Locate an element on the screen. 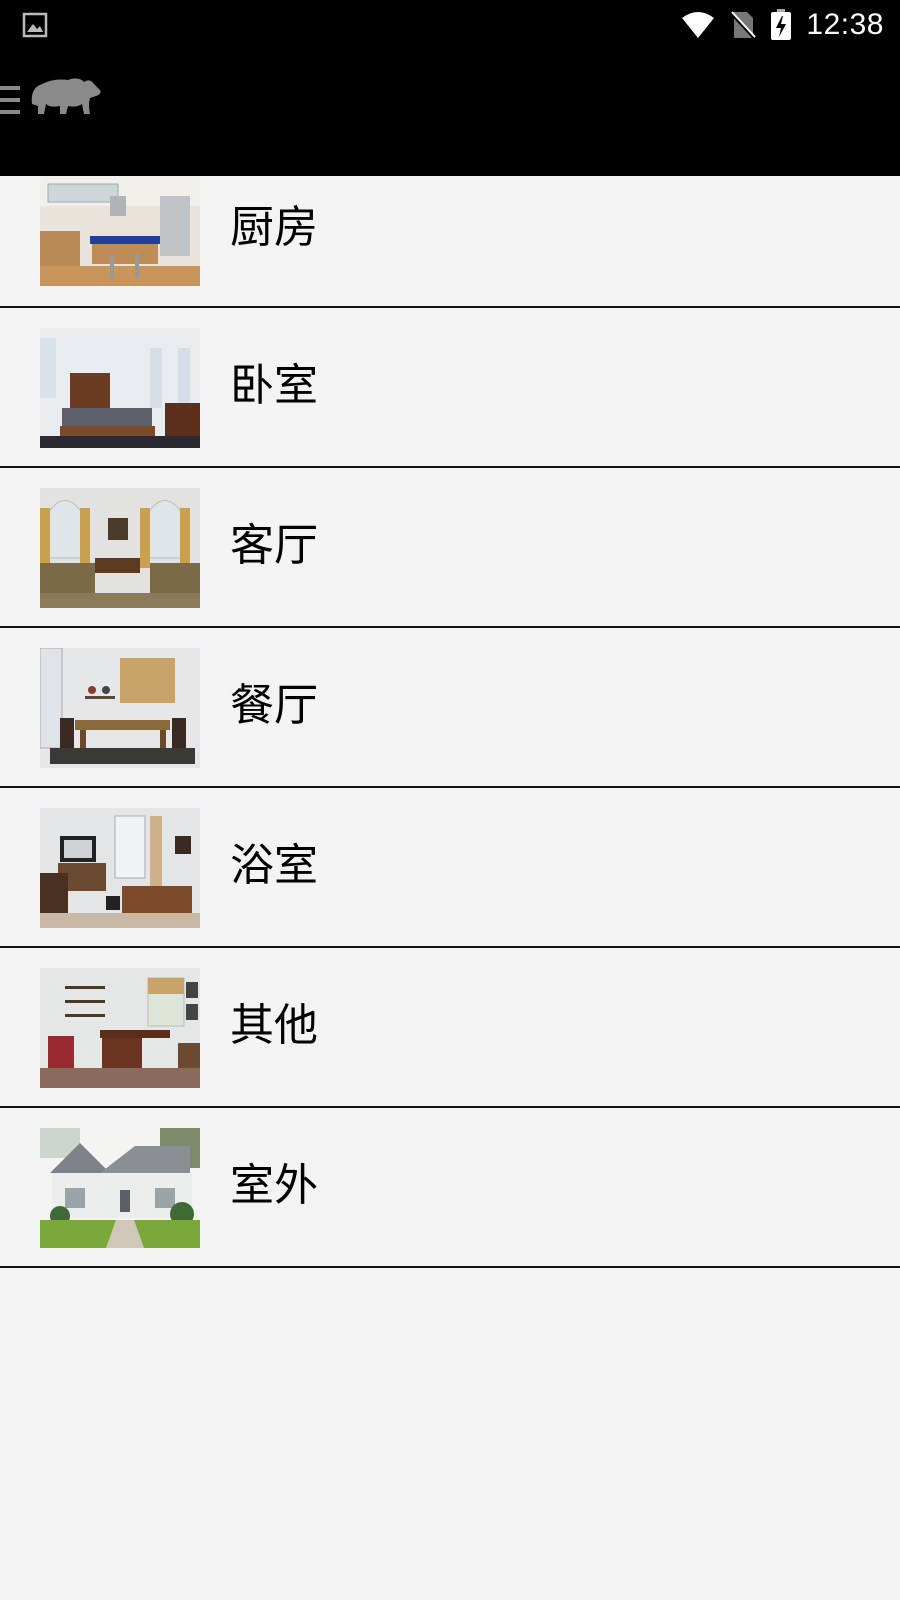 This screenshot has height=1600, width=900. list-item-living-room: 客厅 is located at coordinates (450, 548).